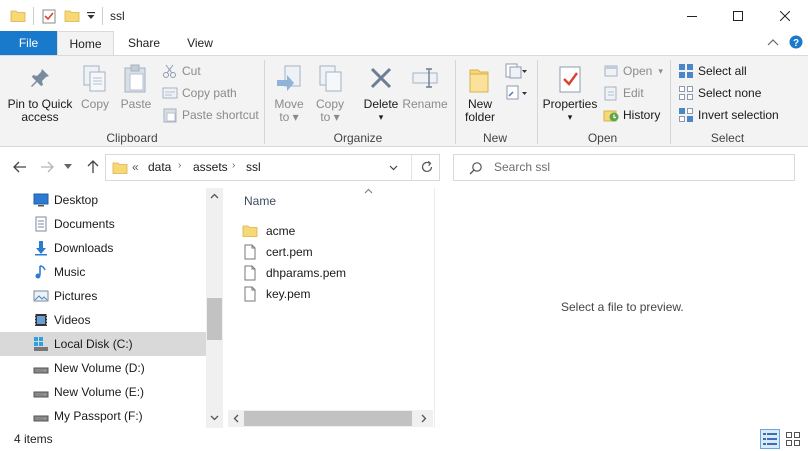  I want to click on copy-to-button: Copy to ▾, so click(330, 95).